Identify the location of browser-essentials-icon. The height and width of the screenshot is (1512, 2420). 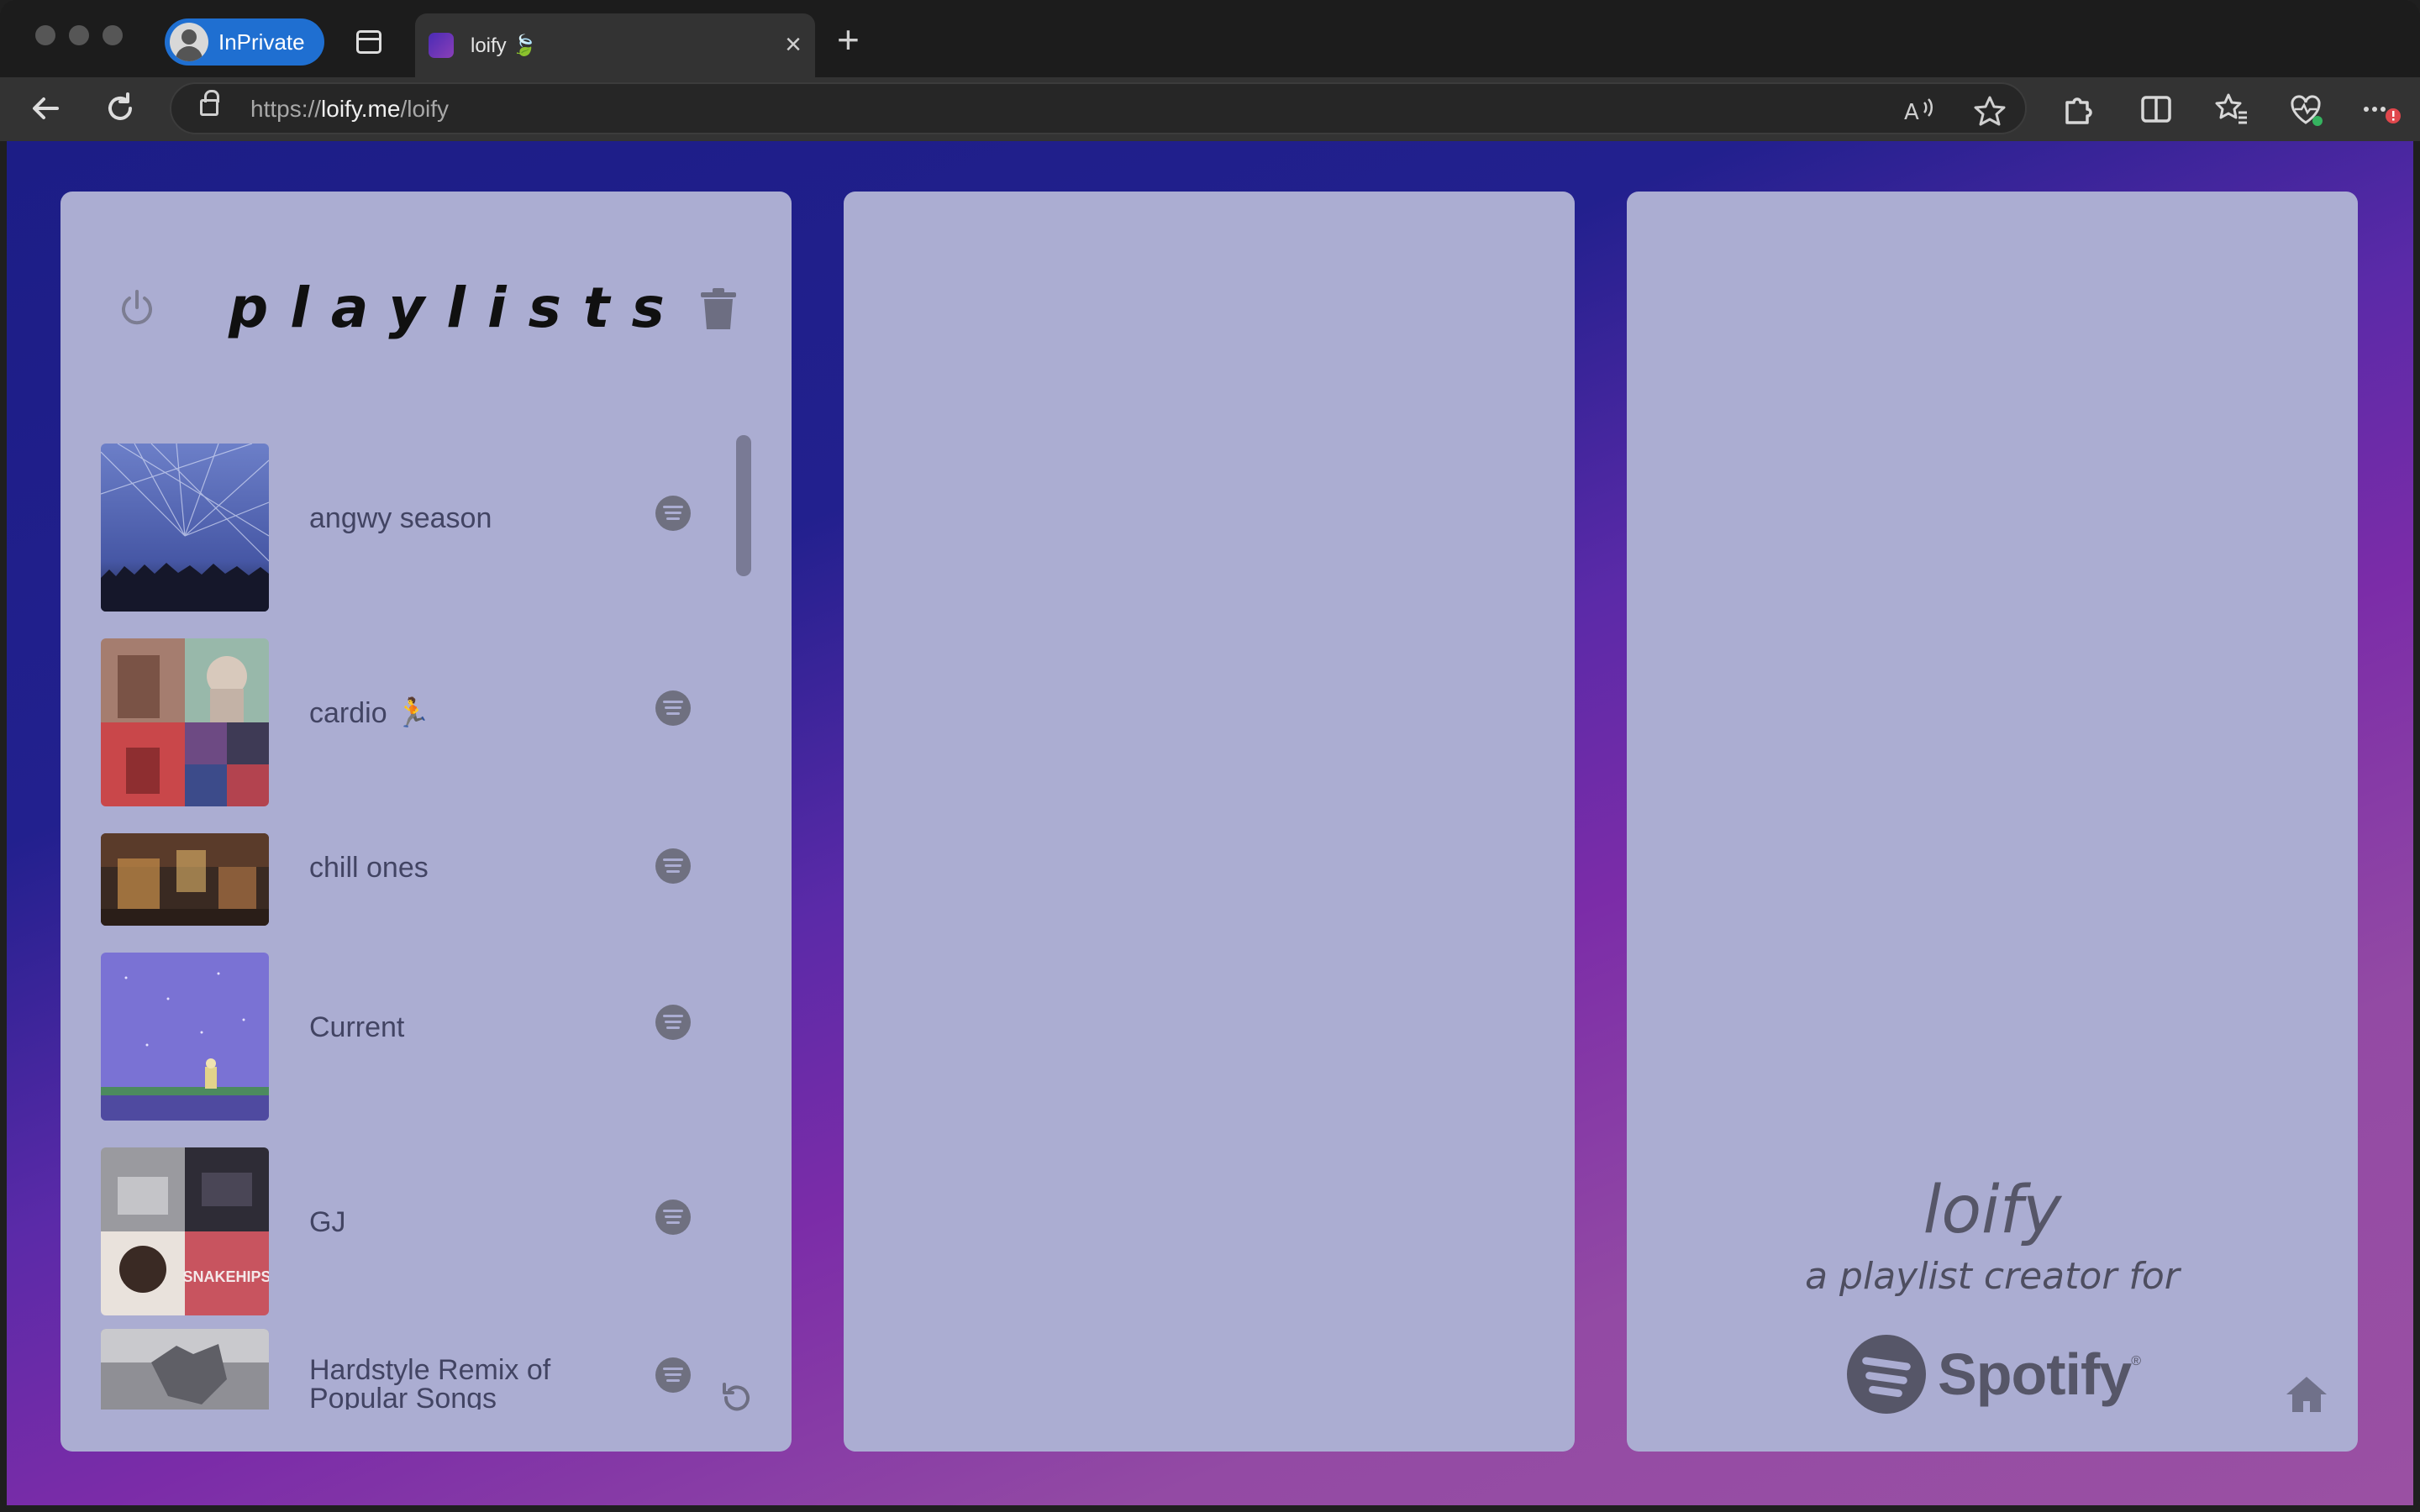
(2305, 109).